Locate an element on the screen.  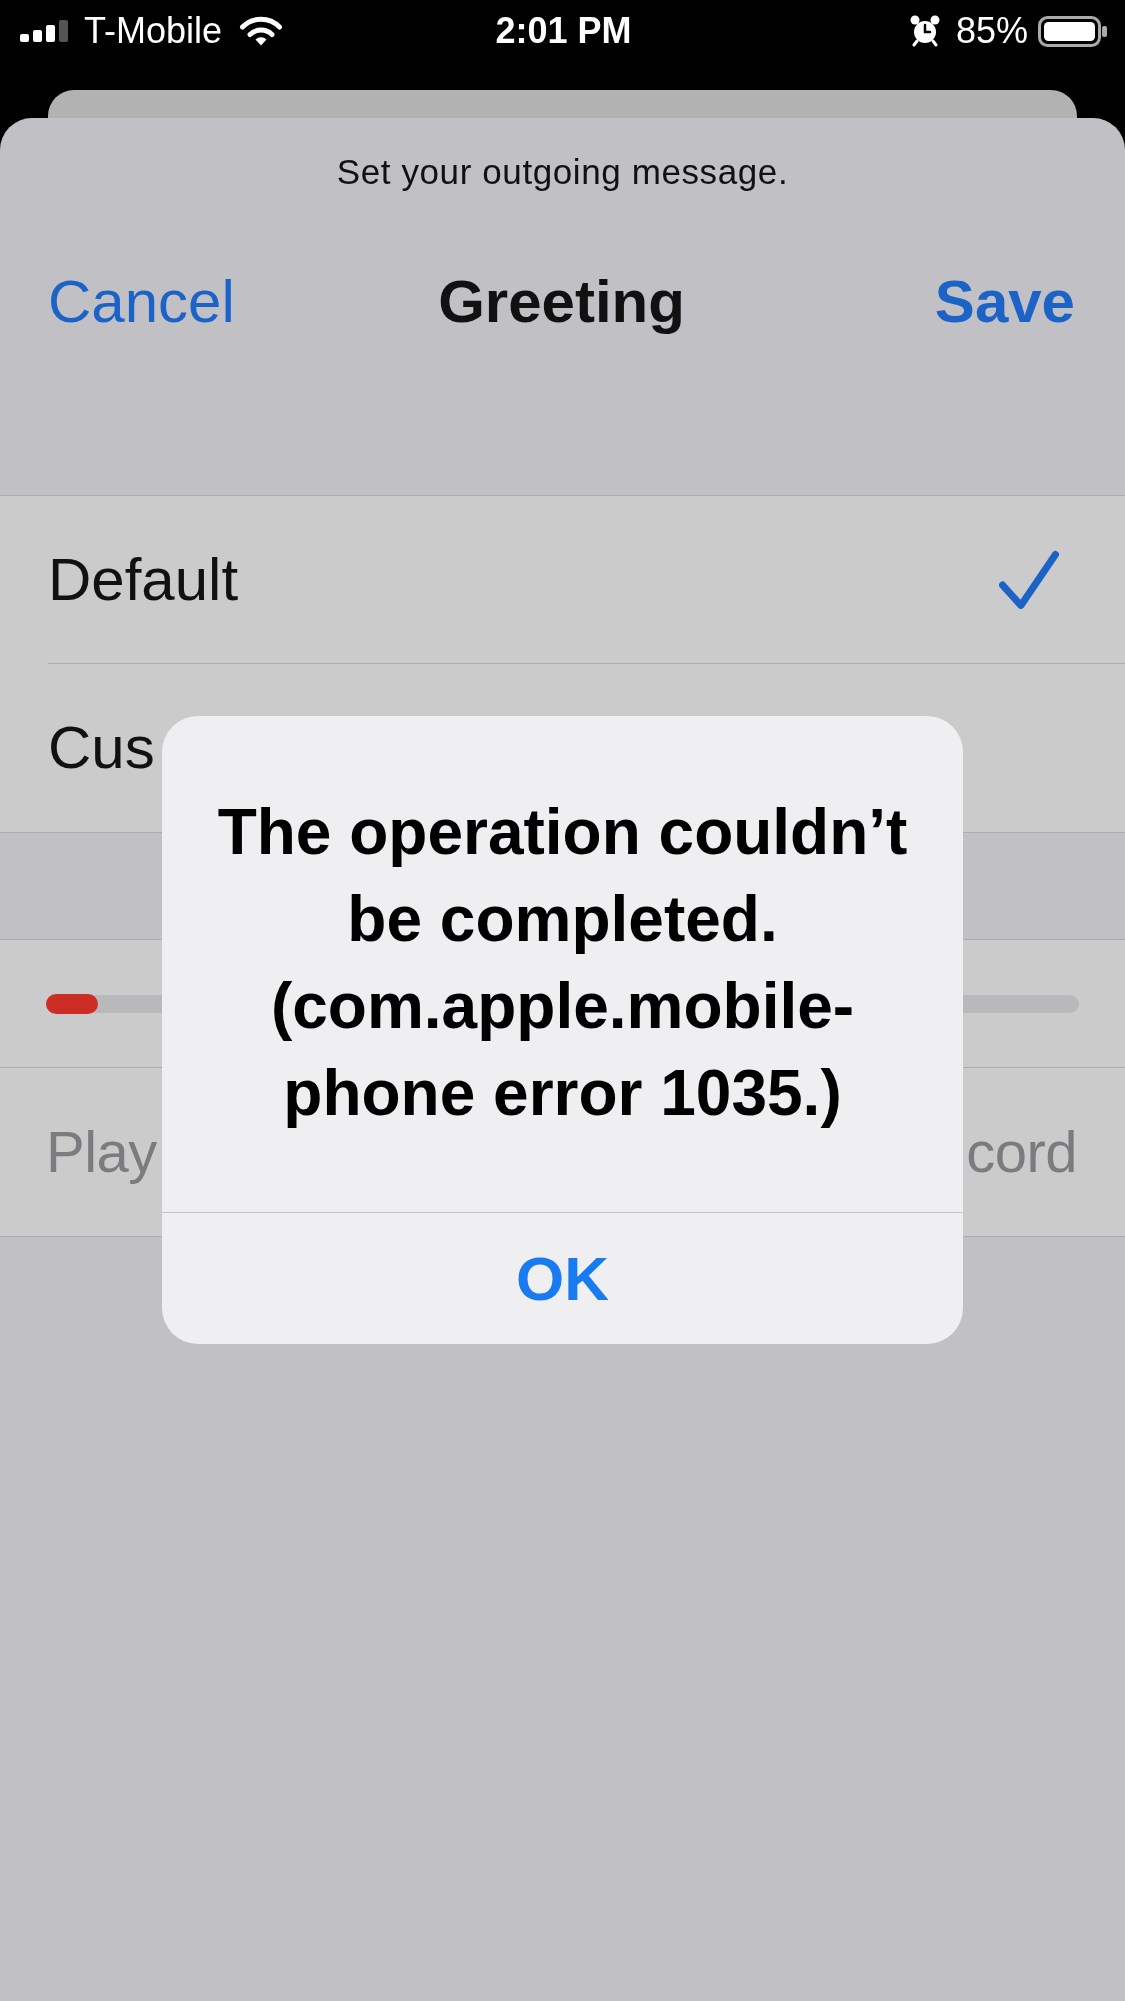
greeting-option: Cus is located at coordinates (101, 748).